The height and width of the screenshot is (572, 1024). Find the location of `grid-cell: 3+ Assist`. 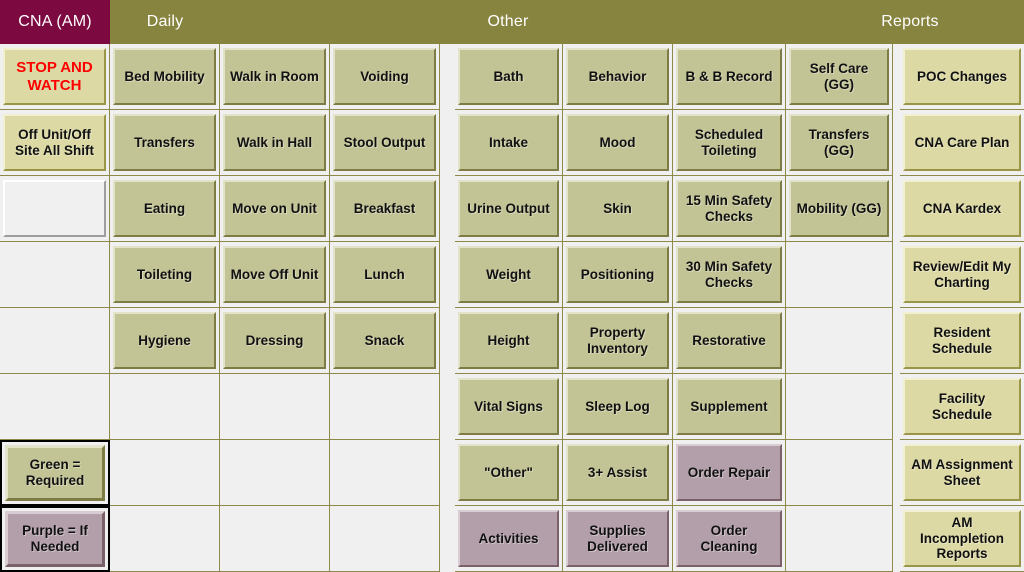

grid-cell: 3+ Assist is located at coordinates (618, 473).